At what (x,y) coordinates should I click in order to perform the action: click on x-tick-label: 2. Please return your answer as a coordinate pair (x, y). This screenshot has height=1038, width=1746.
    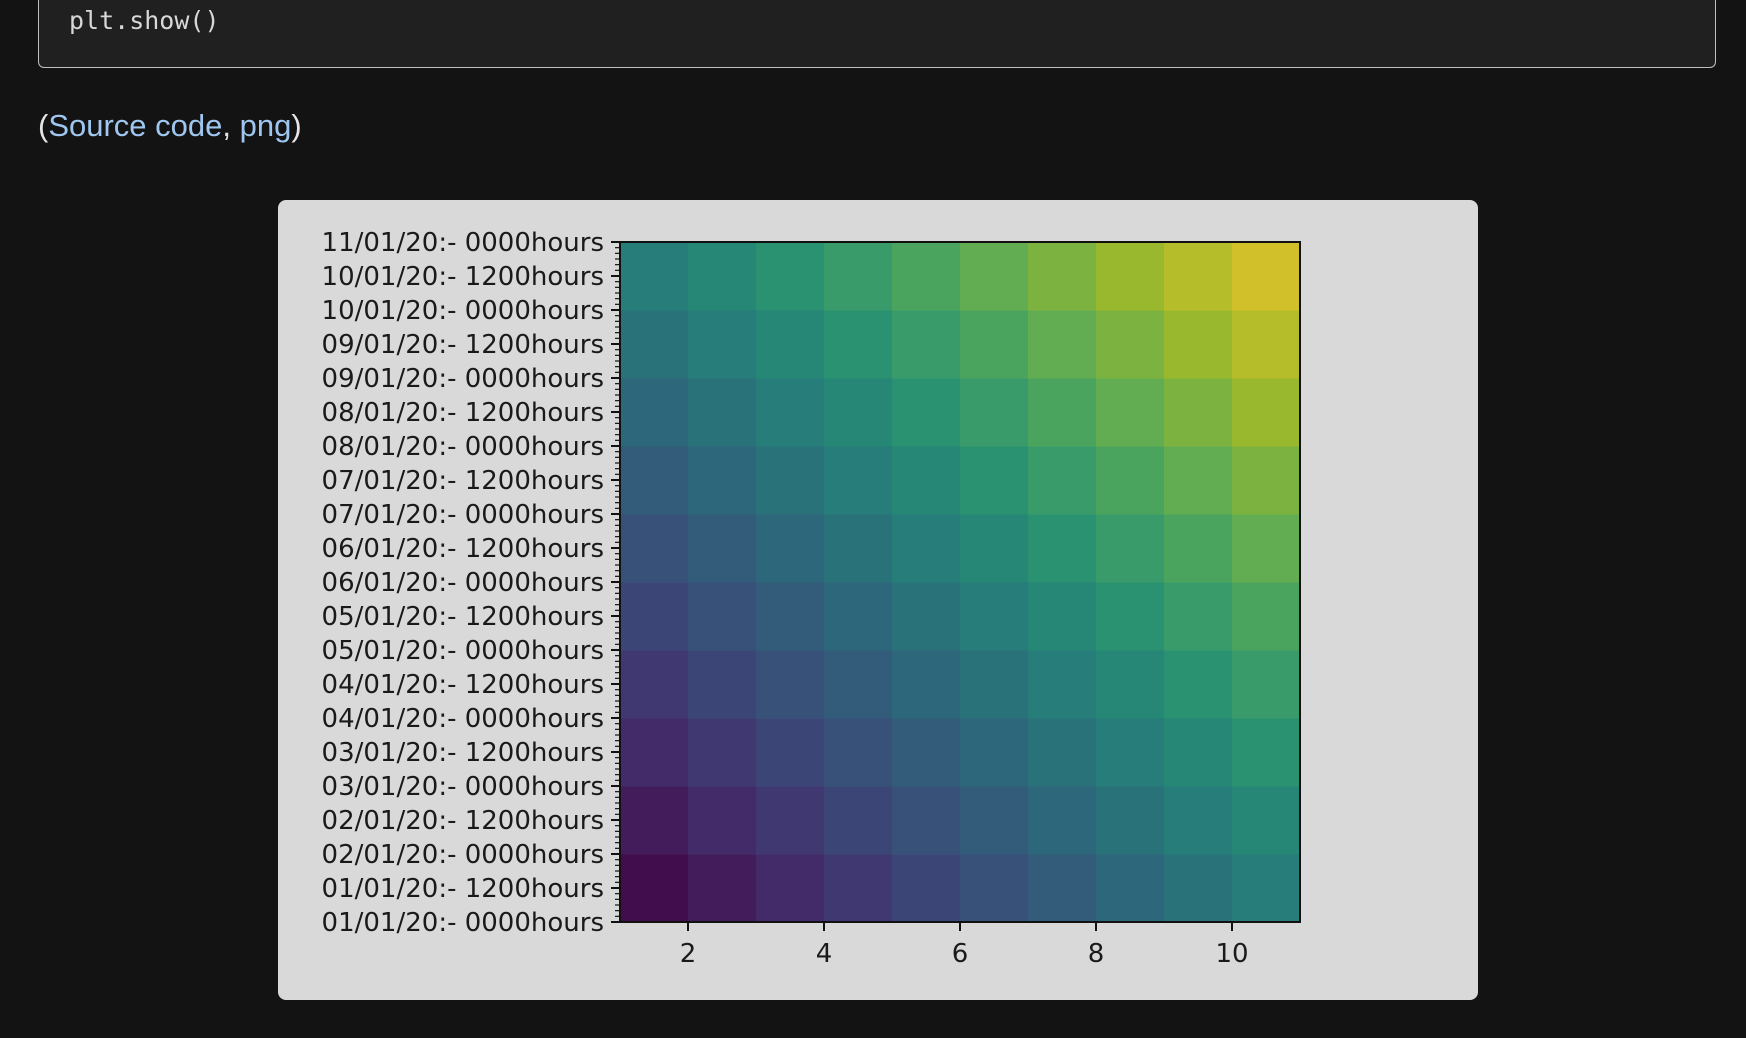
    Looking at the image, I should click on (688, 954).